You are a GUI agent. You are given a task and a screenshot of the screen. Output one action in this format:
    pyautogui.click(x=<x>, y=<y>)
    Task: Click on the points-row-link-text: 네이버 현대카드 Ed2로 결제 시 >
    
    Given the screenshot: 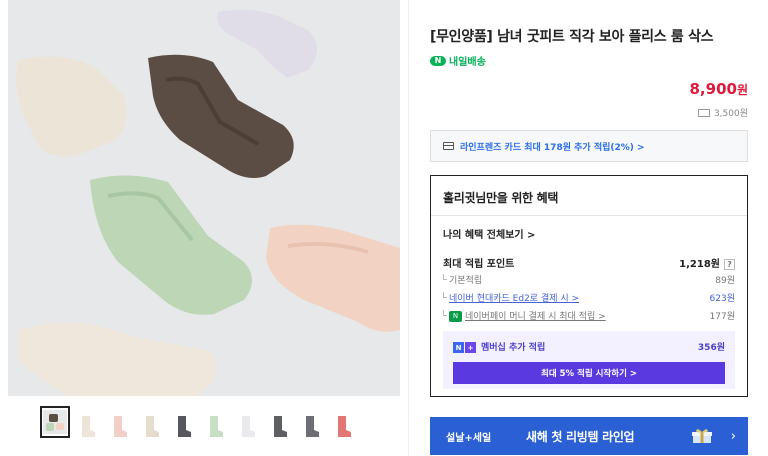 What is the action you would take?
    pyautogui.click(x=514, y=299)
    